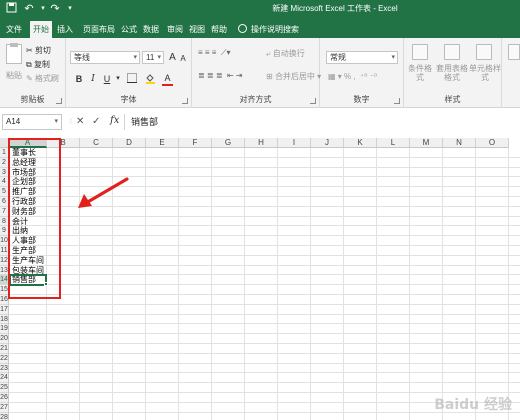 This screenshot has height=420, width=520. I want to click on copy-label: 复制, so click(41, 64).